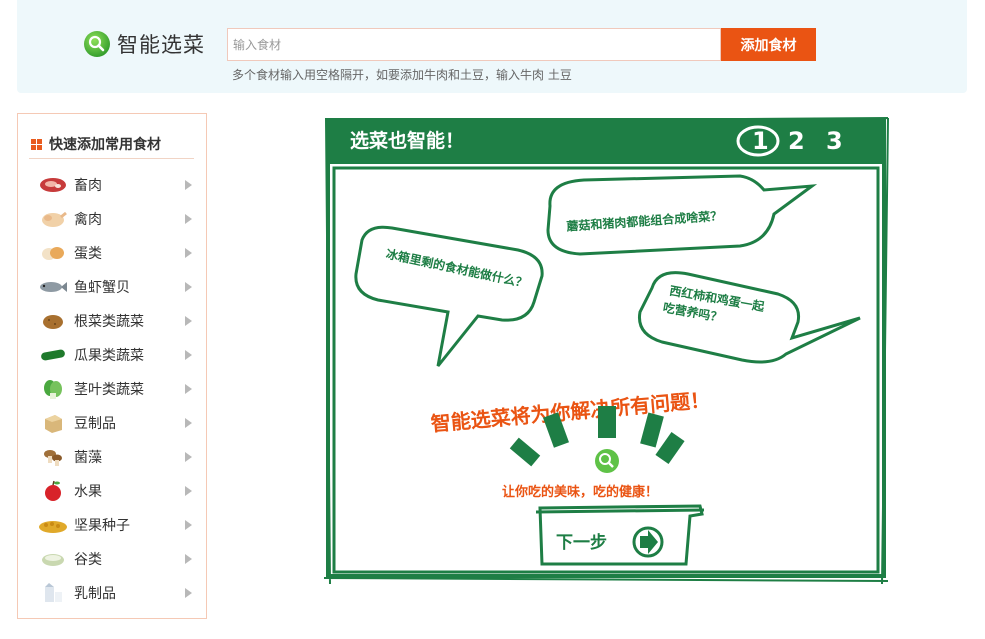 The width and height of the screenshot is (985, 639). I want to click on add-ingredient-button: 添加食材, so click(768, 44).